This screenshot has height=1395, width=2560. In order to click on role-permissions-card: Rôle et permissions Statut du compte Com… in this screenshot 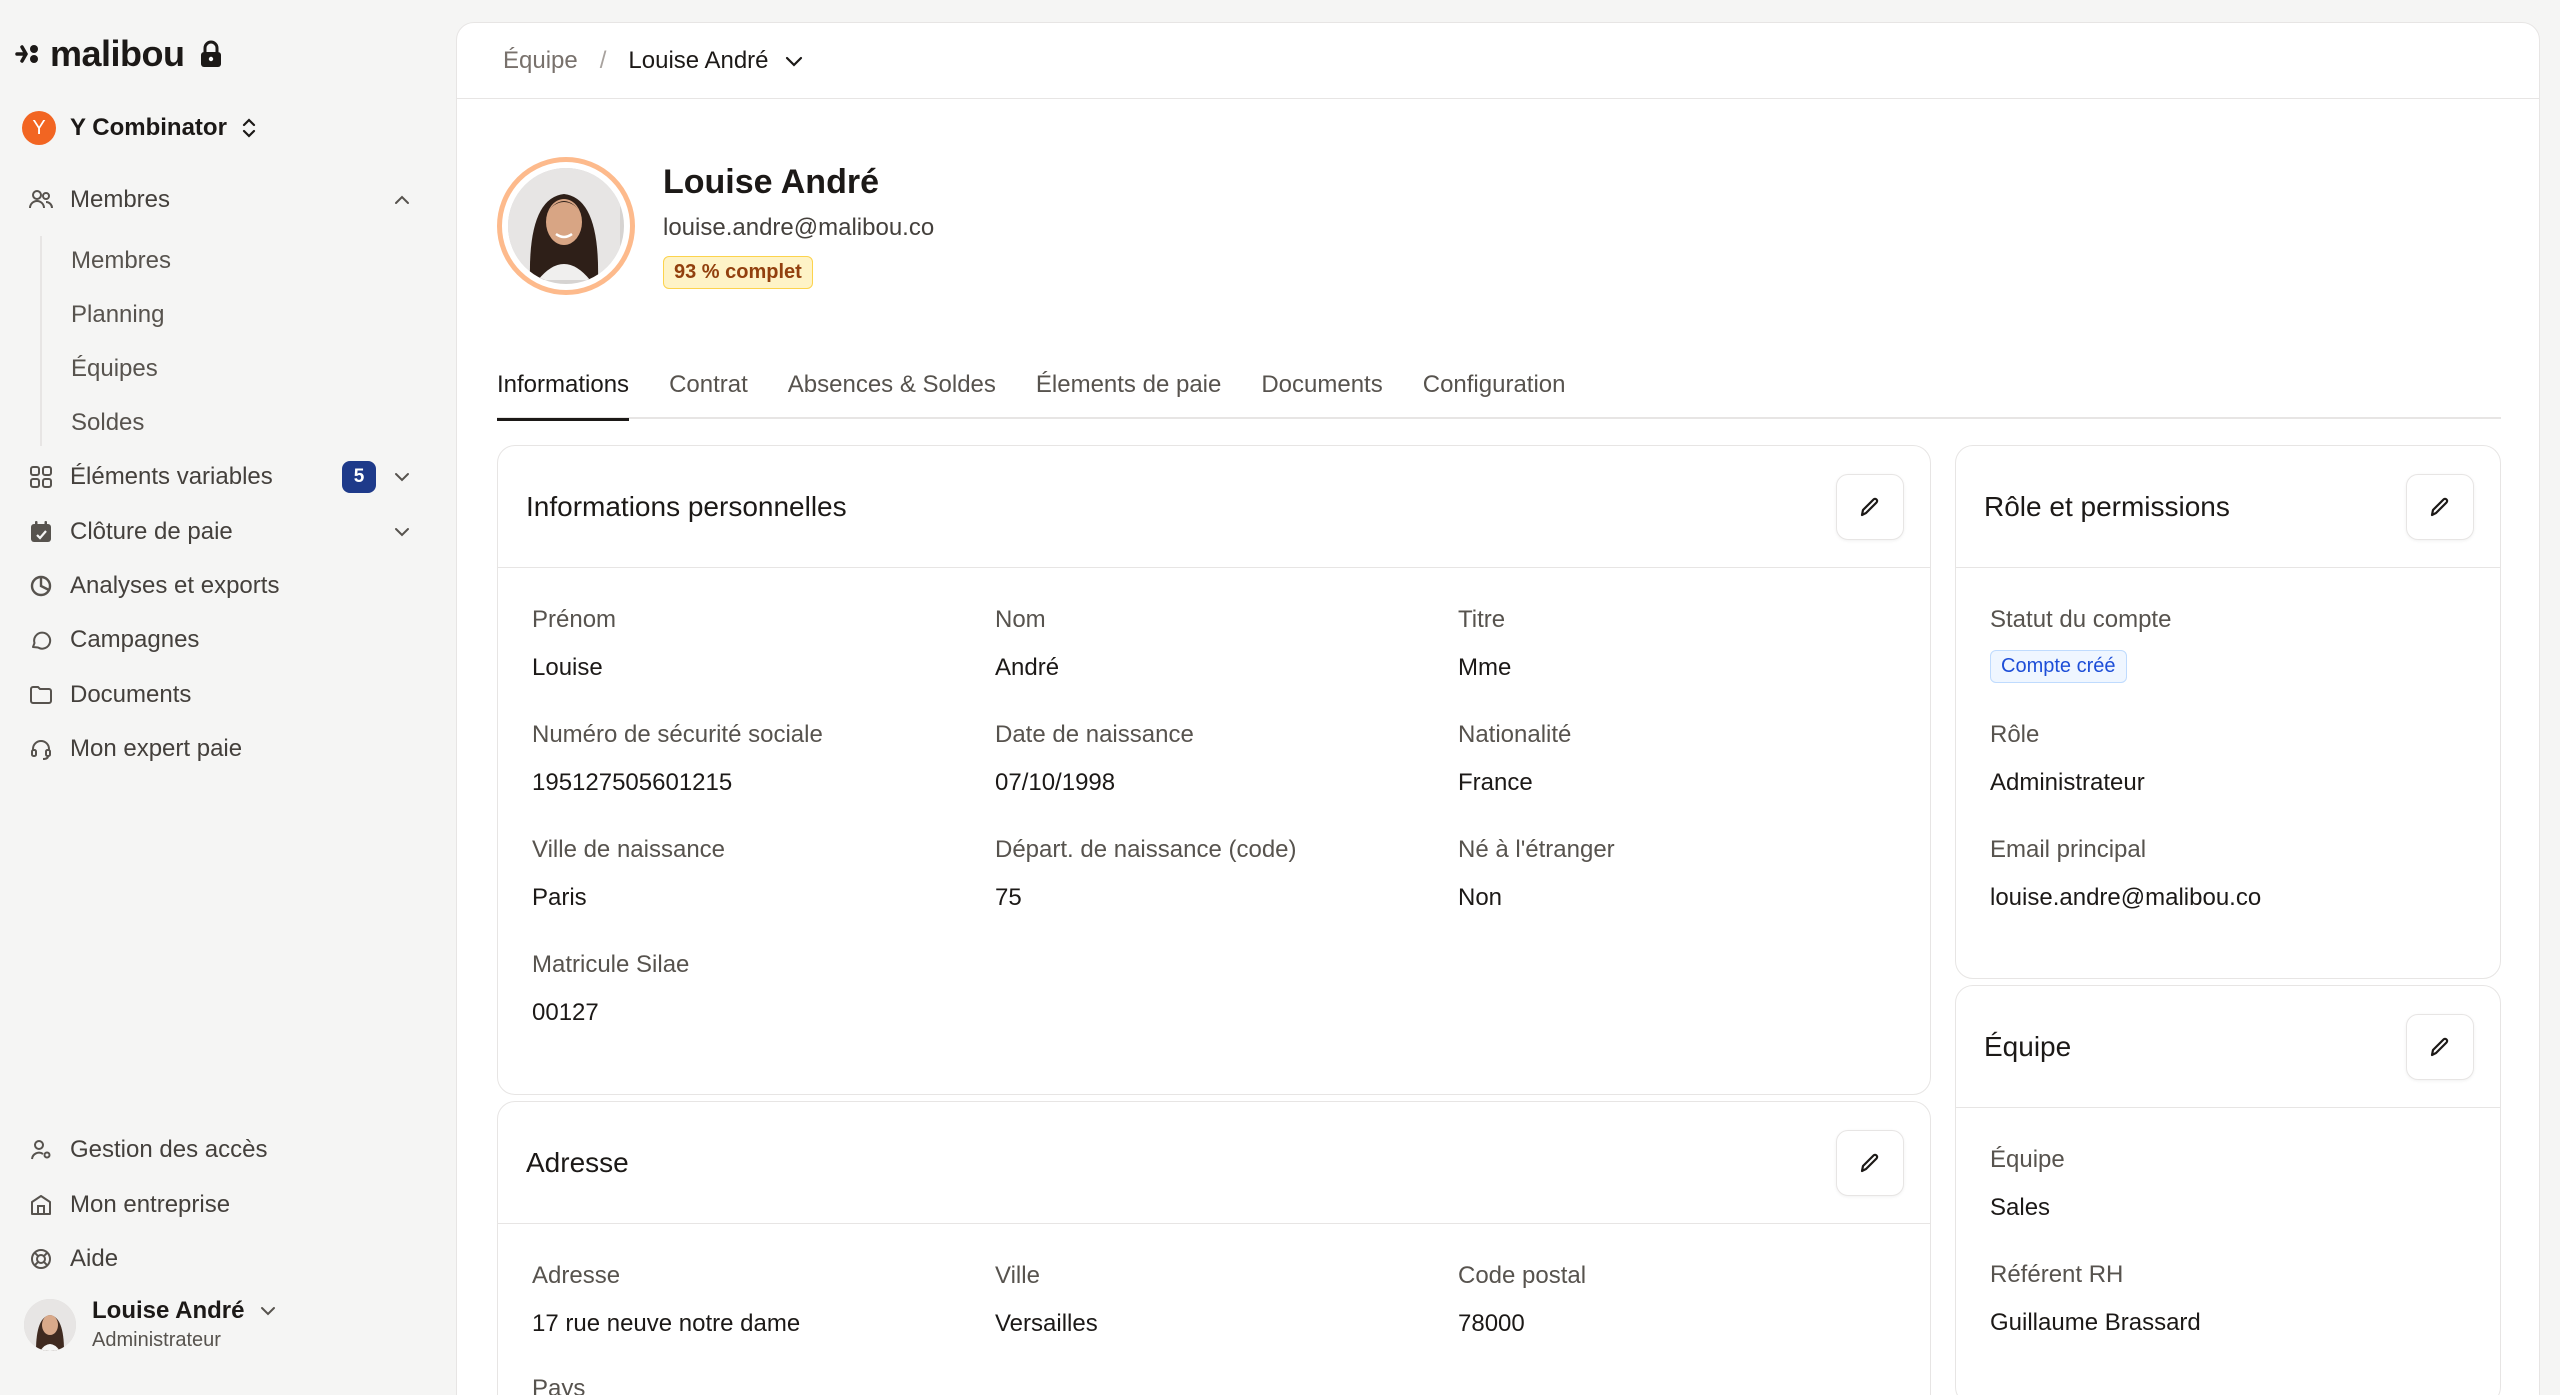, I will do `click(2228, 712)`.